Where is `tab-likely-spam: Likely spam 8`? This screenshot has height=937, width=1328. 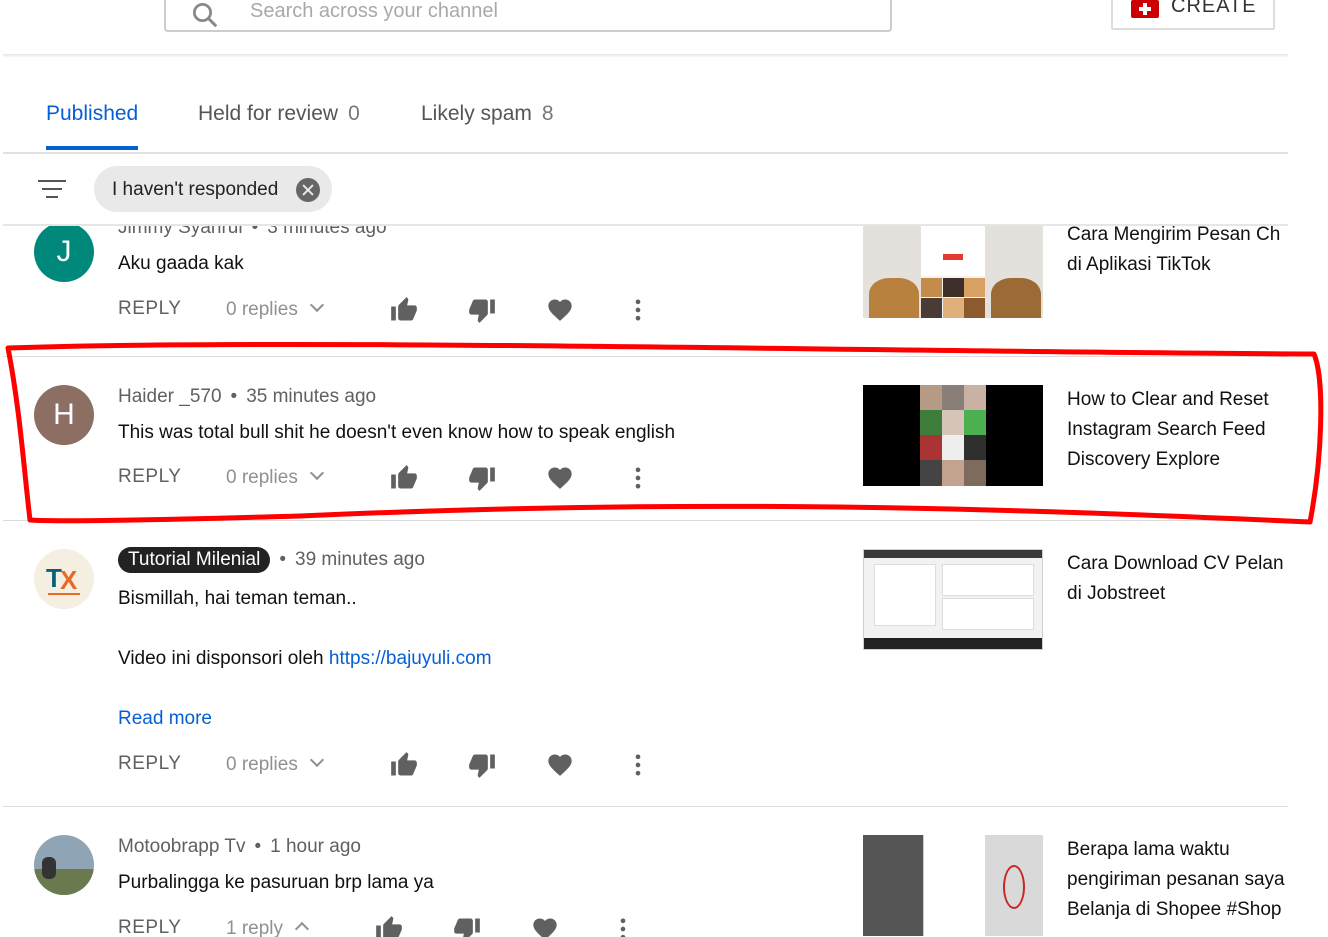 tab-likely-spam: Likely spam 8 is located at coordinates (487, 114).